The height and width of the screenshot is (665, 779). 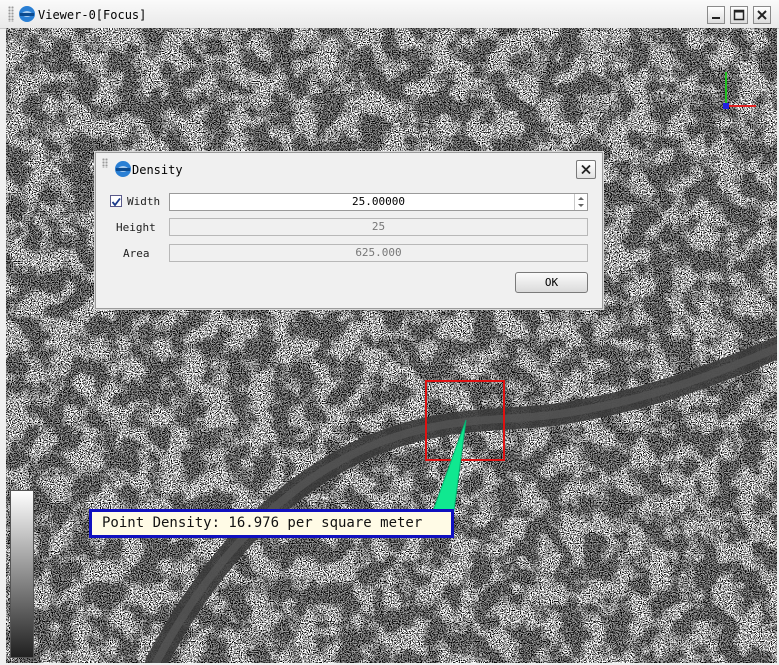 What do you see at coordinates (378, 253) in the screenshot?
I see `area-field: 625.000` at bounding box center [378, 253].